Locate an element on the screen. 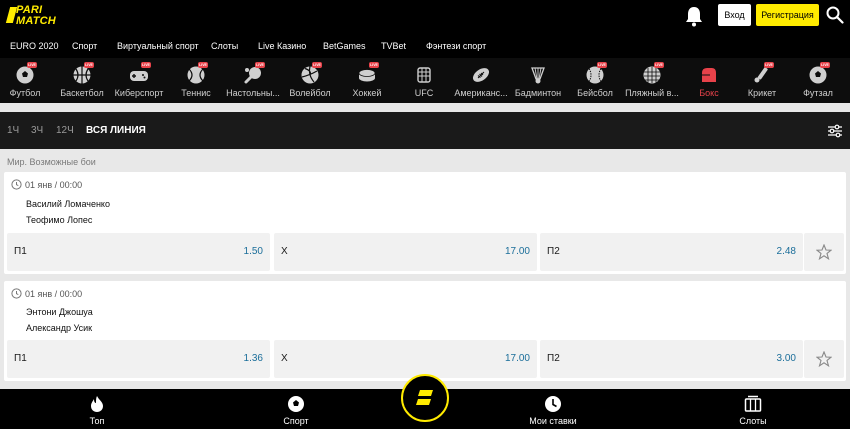  menu-slots: Слоты is located at coordinates (224, 46).